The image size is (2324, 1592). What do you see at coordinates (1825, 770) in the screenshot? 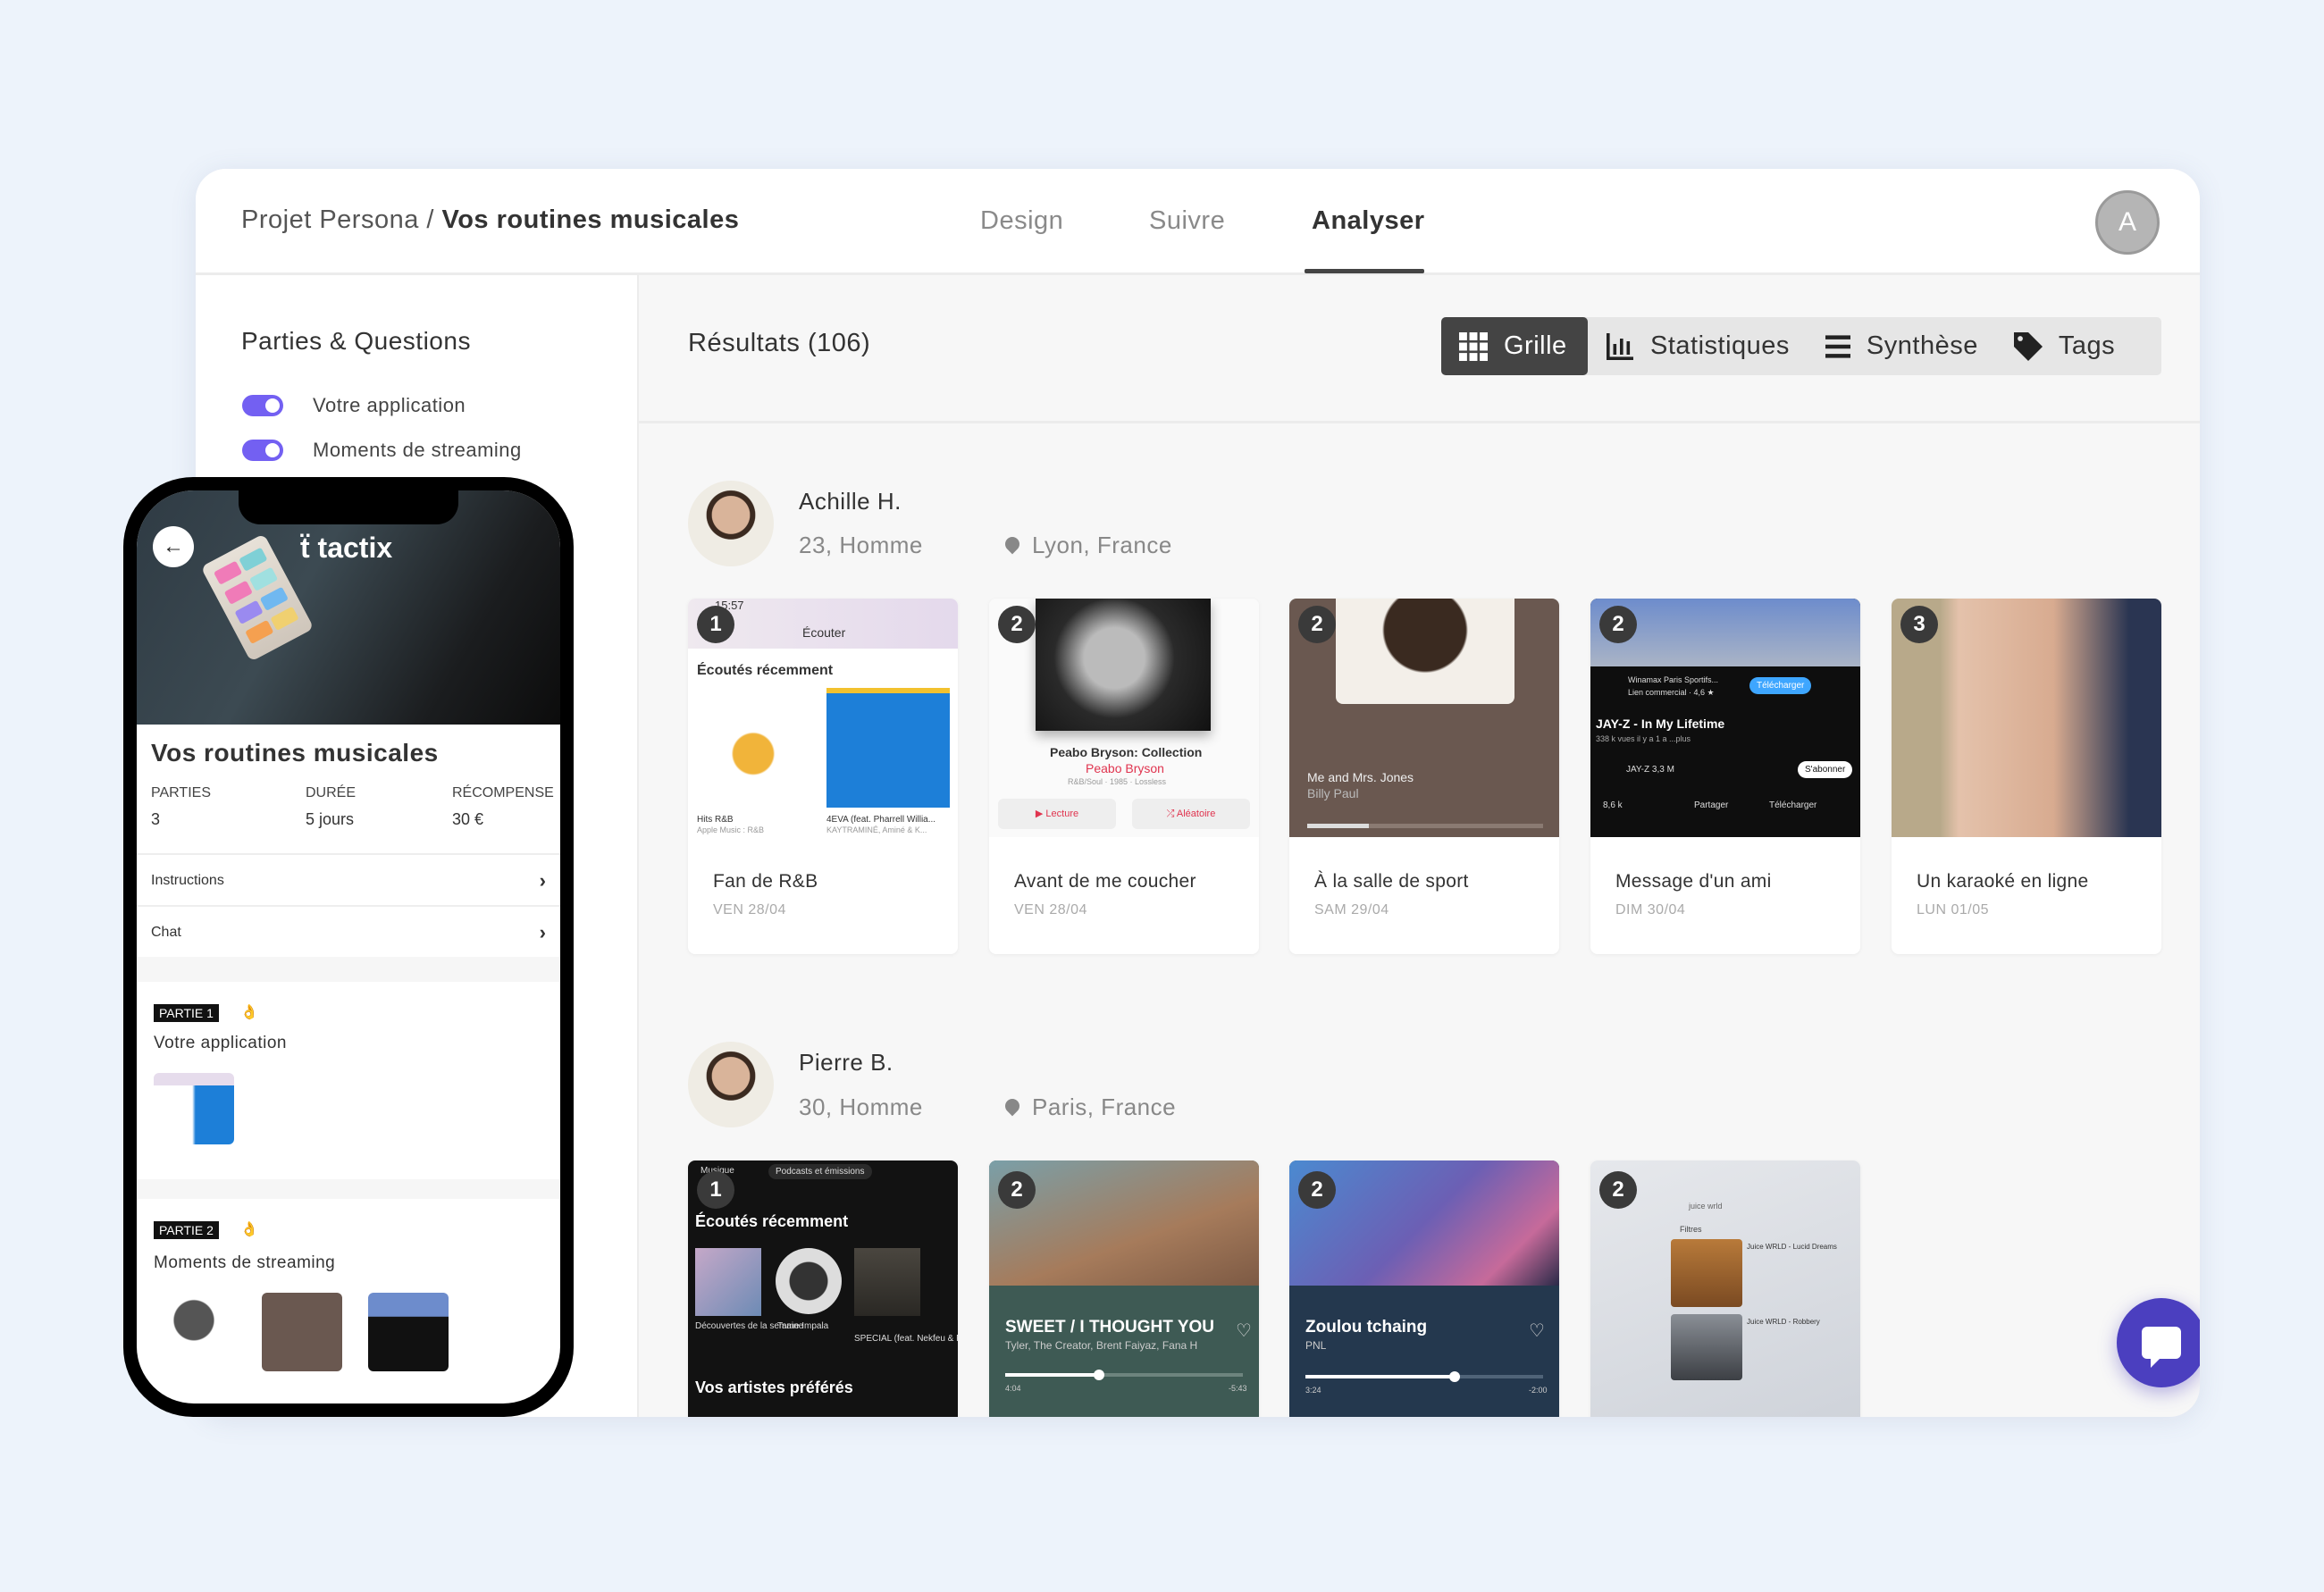
I see `shot-text: S'abonner` at bounding box center [1825, 770].